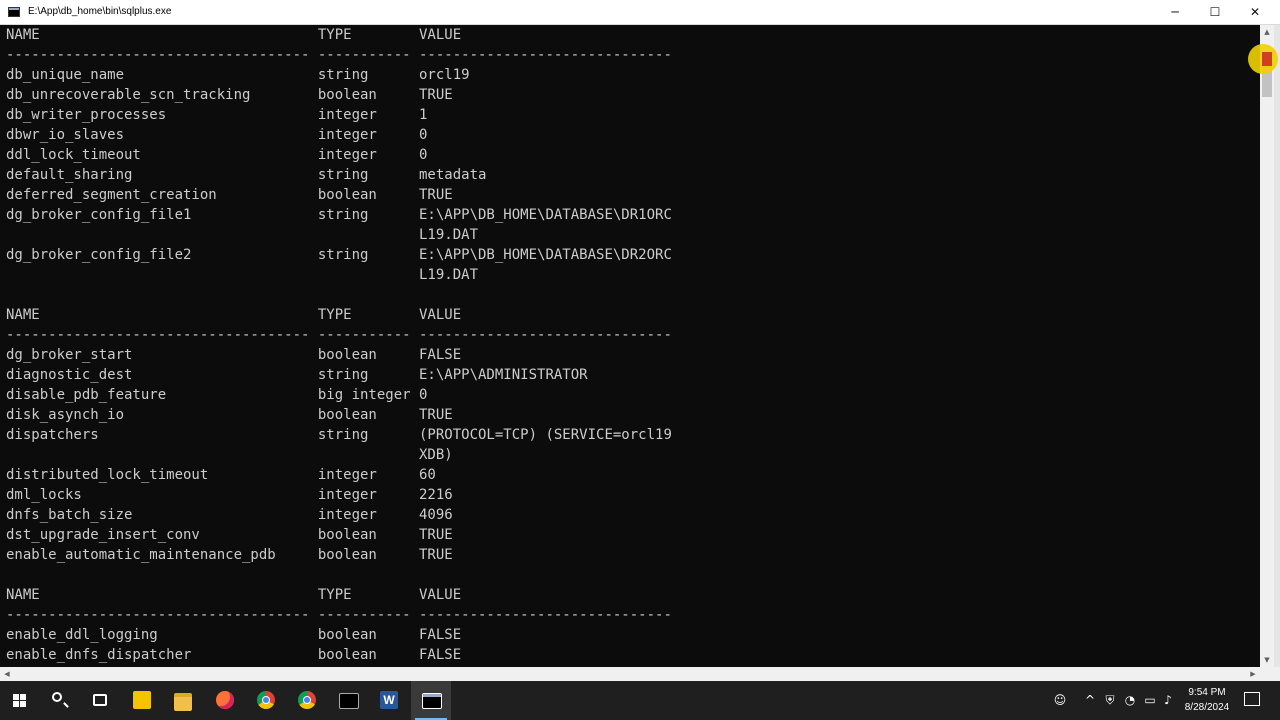 The height and width of the screenshot is (720, 1280). I want to click on console-line: dg_broker_start boolean FALSE, so click(234, 355).